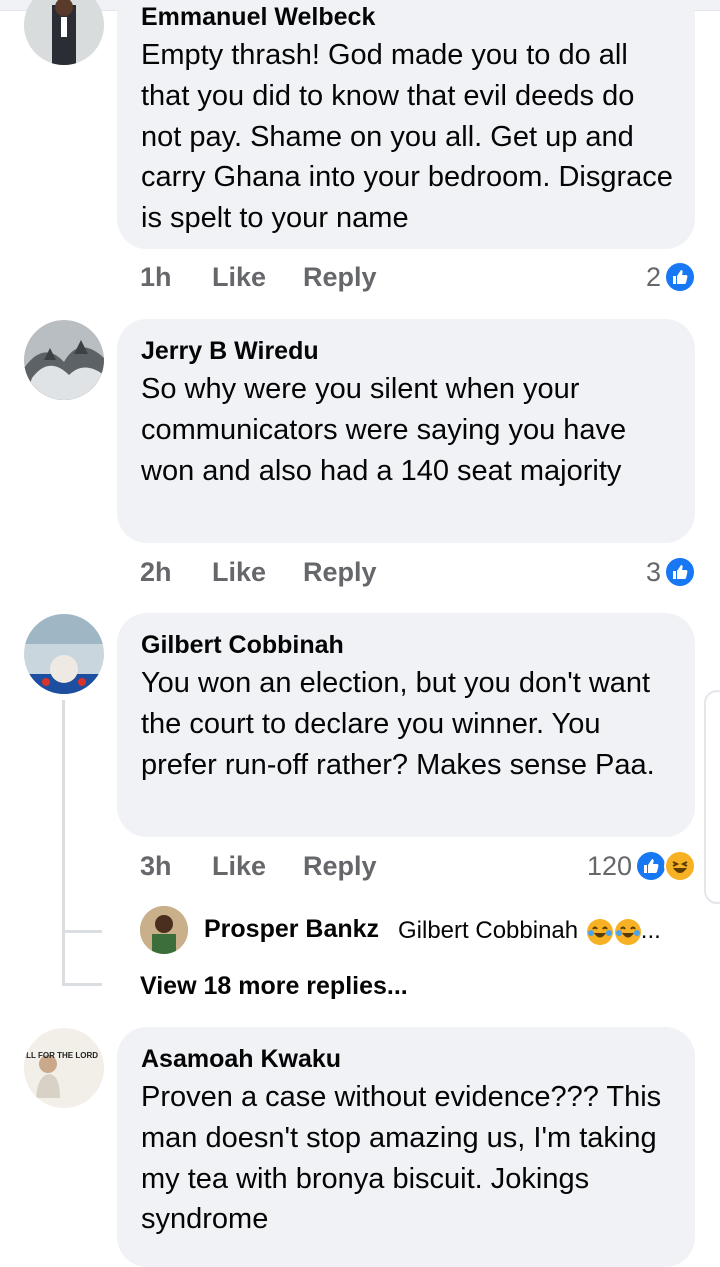 This screenshot has width=720, height=1267. Describe the element at coordinates (156, 277) in the screenshot. I see `comment-time: 1h` at that location.